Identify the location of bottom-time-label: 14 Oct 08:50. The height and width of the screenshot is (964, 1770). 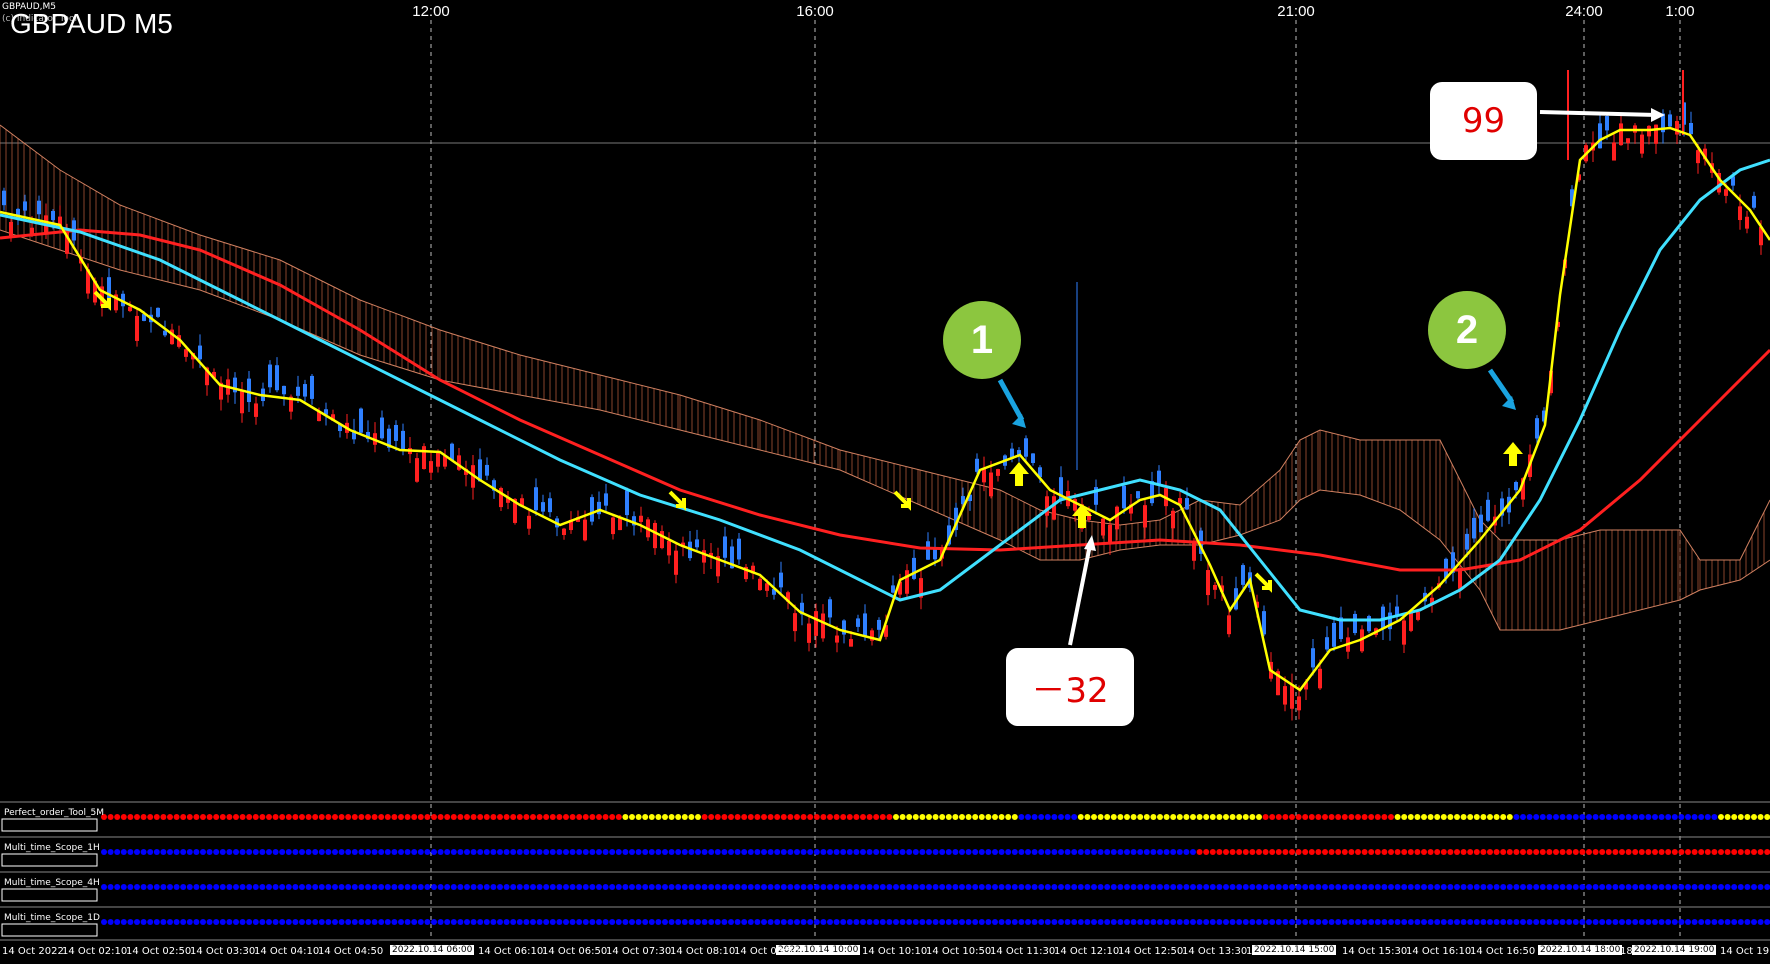
(767, 951).